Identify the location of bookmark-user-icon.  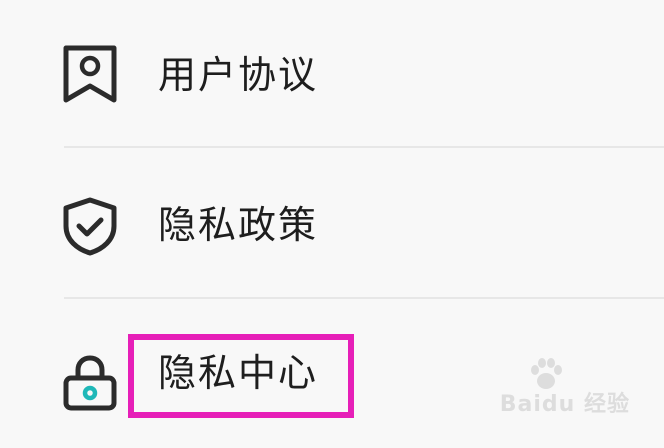
(90, 74).